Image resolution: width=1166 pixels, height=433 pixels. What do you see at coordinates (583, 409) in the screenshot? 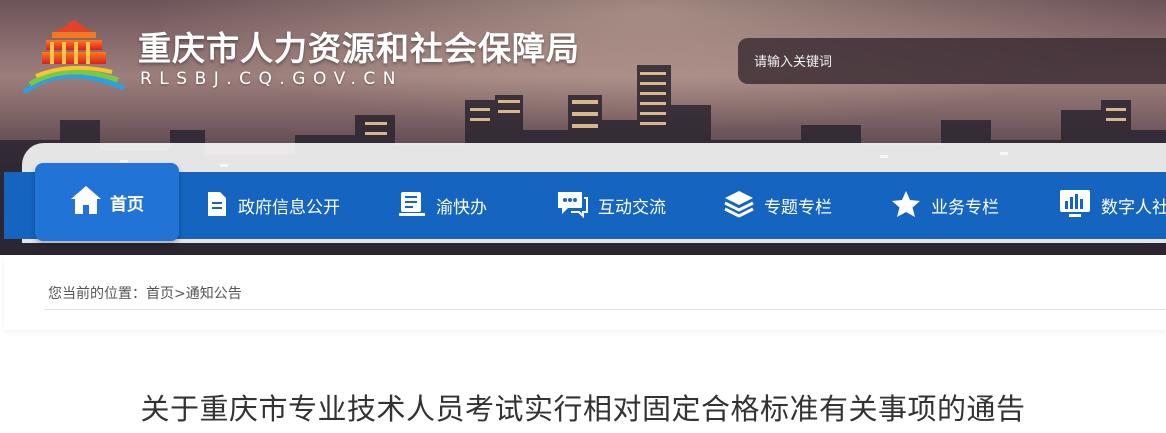
I see `article-title: 关于重庆市专业技术人员考试实行相对固定合格标准有关事项的通告` at bounding box center [583, 409].